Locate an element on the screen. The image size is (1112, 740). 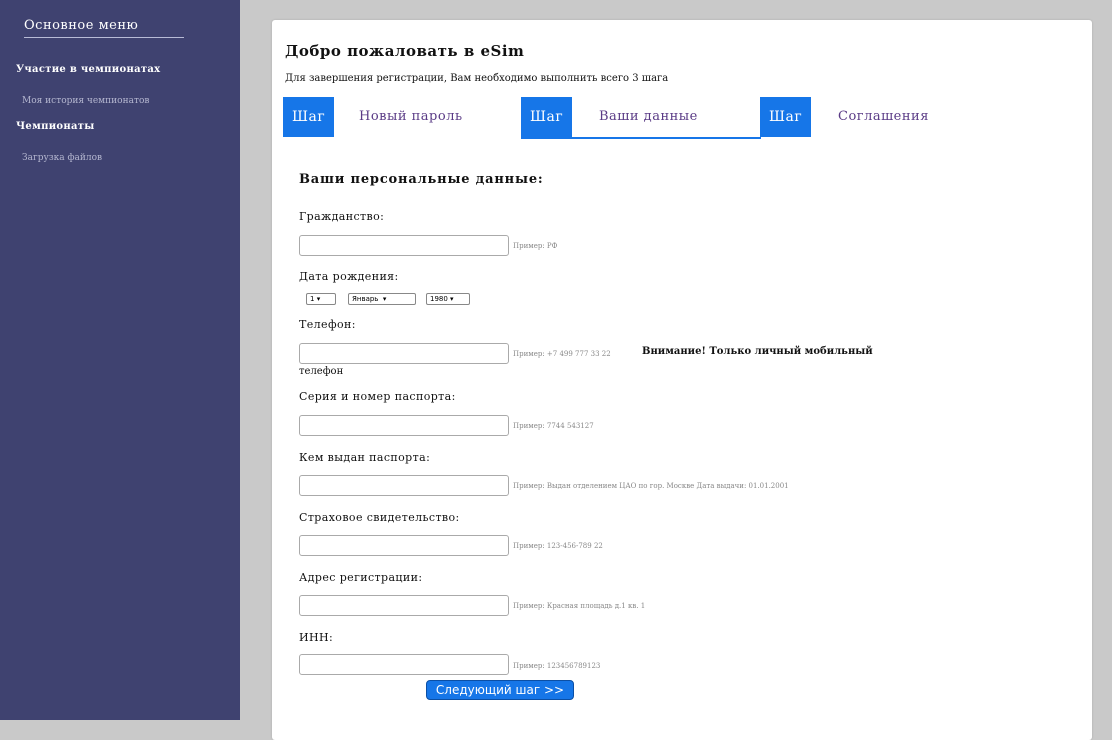
sidebar-item-championship-history: Моя история чемпионатов is located at coordinates (85, 101).